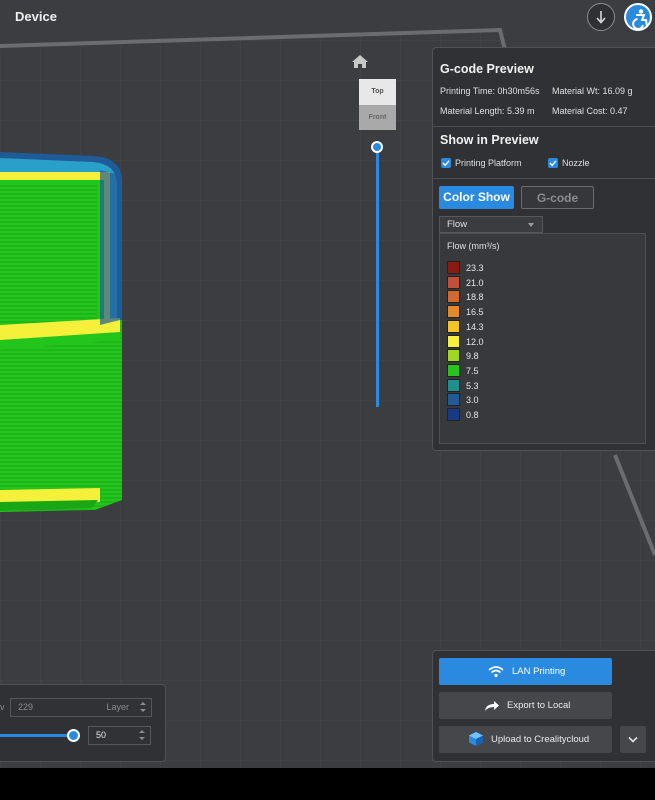 Image resolution: width=655 pixels, height=800 pixels. What do you see at coordinates (496, 672) in the screenshot?
I see `wifi-icon` at bounding box center [496, 672].